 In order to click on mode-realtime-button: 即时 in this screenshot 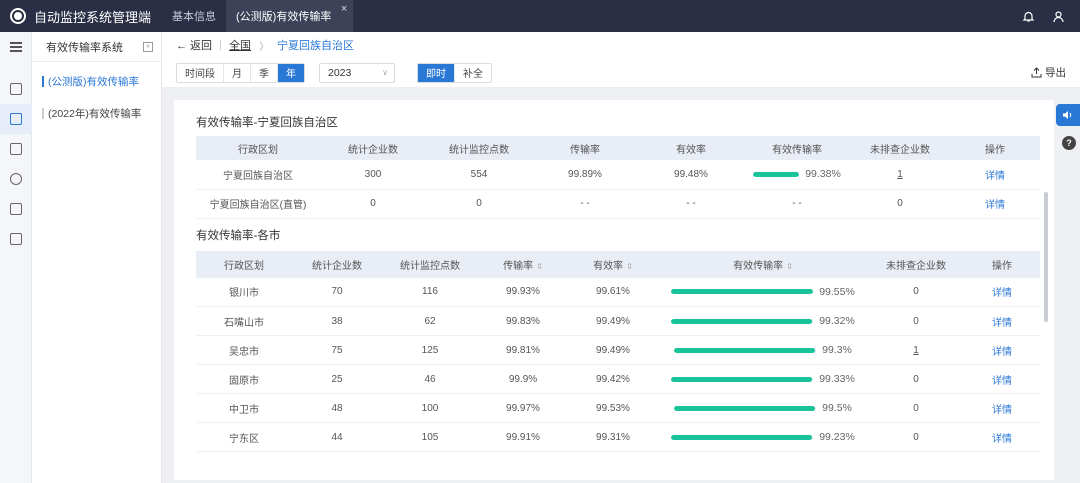, I will do `click(436, 72)`.